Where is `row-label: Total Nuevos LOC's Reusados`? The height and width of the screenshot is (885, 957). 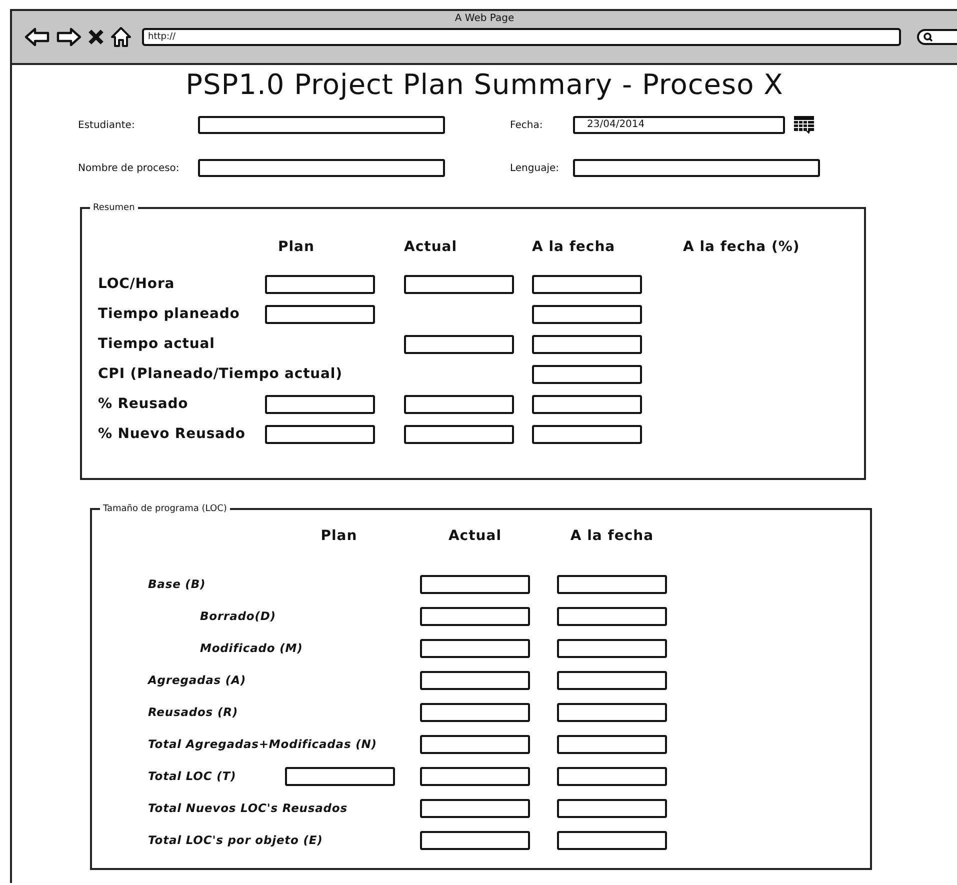
row-label: Total Nuevos LOC's Reusados is located at coordinates (248, 808).